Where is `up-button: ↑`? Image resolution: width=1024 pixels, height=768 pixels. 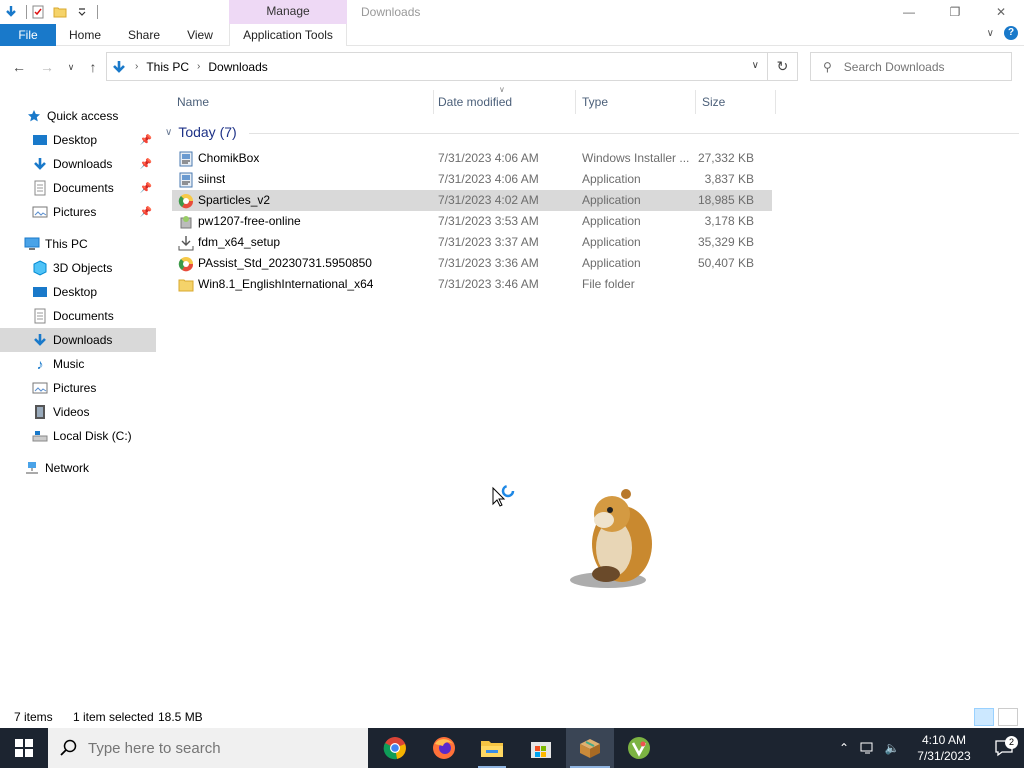
up-button: ↑ is located at coordinates (93, 67).